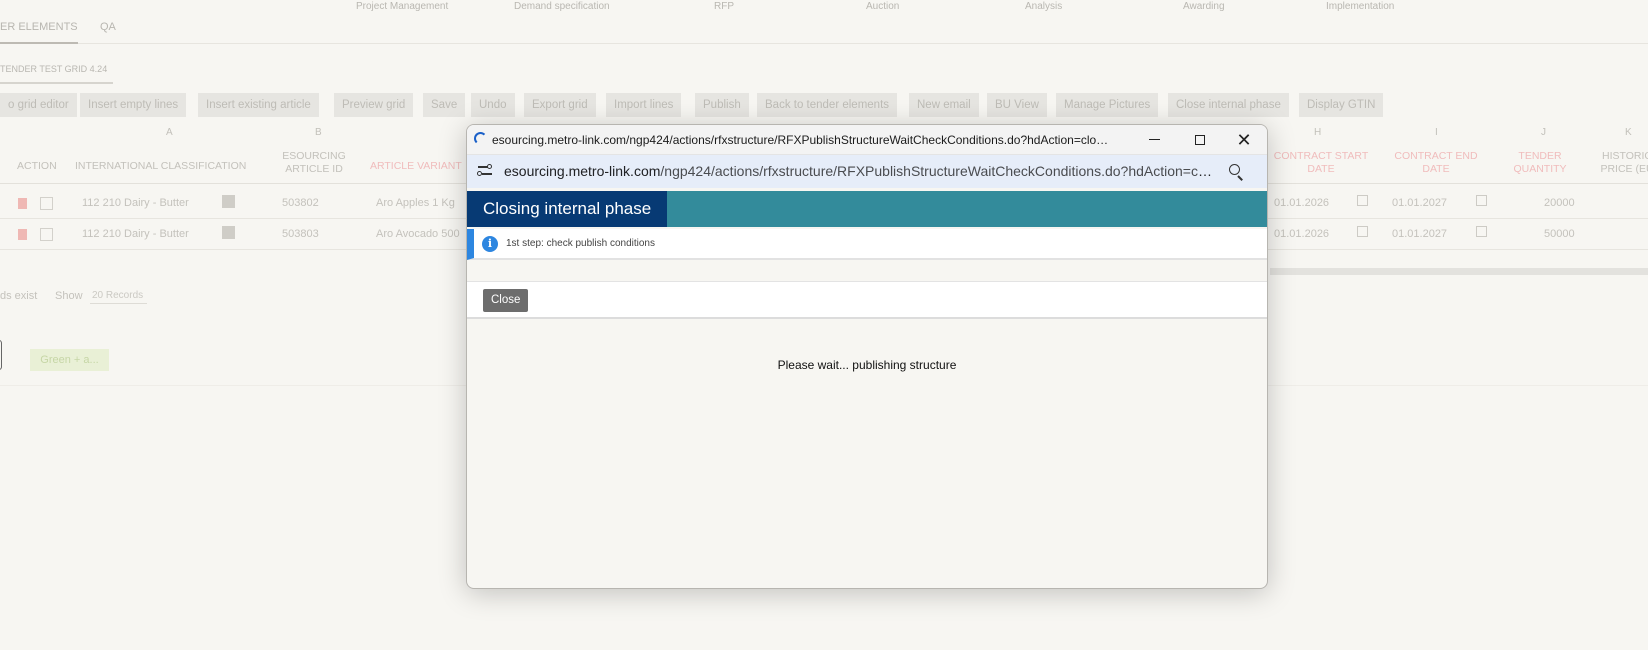  What do you see at coordinates (560, 105) in the screenshot?
I see `export-grid-button: Export grid` at bounding box center [560, 105].